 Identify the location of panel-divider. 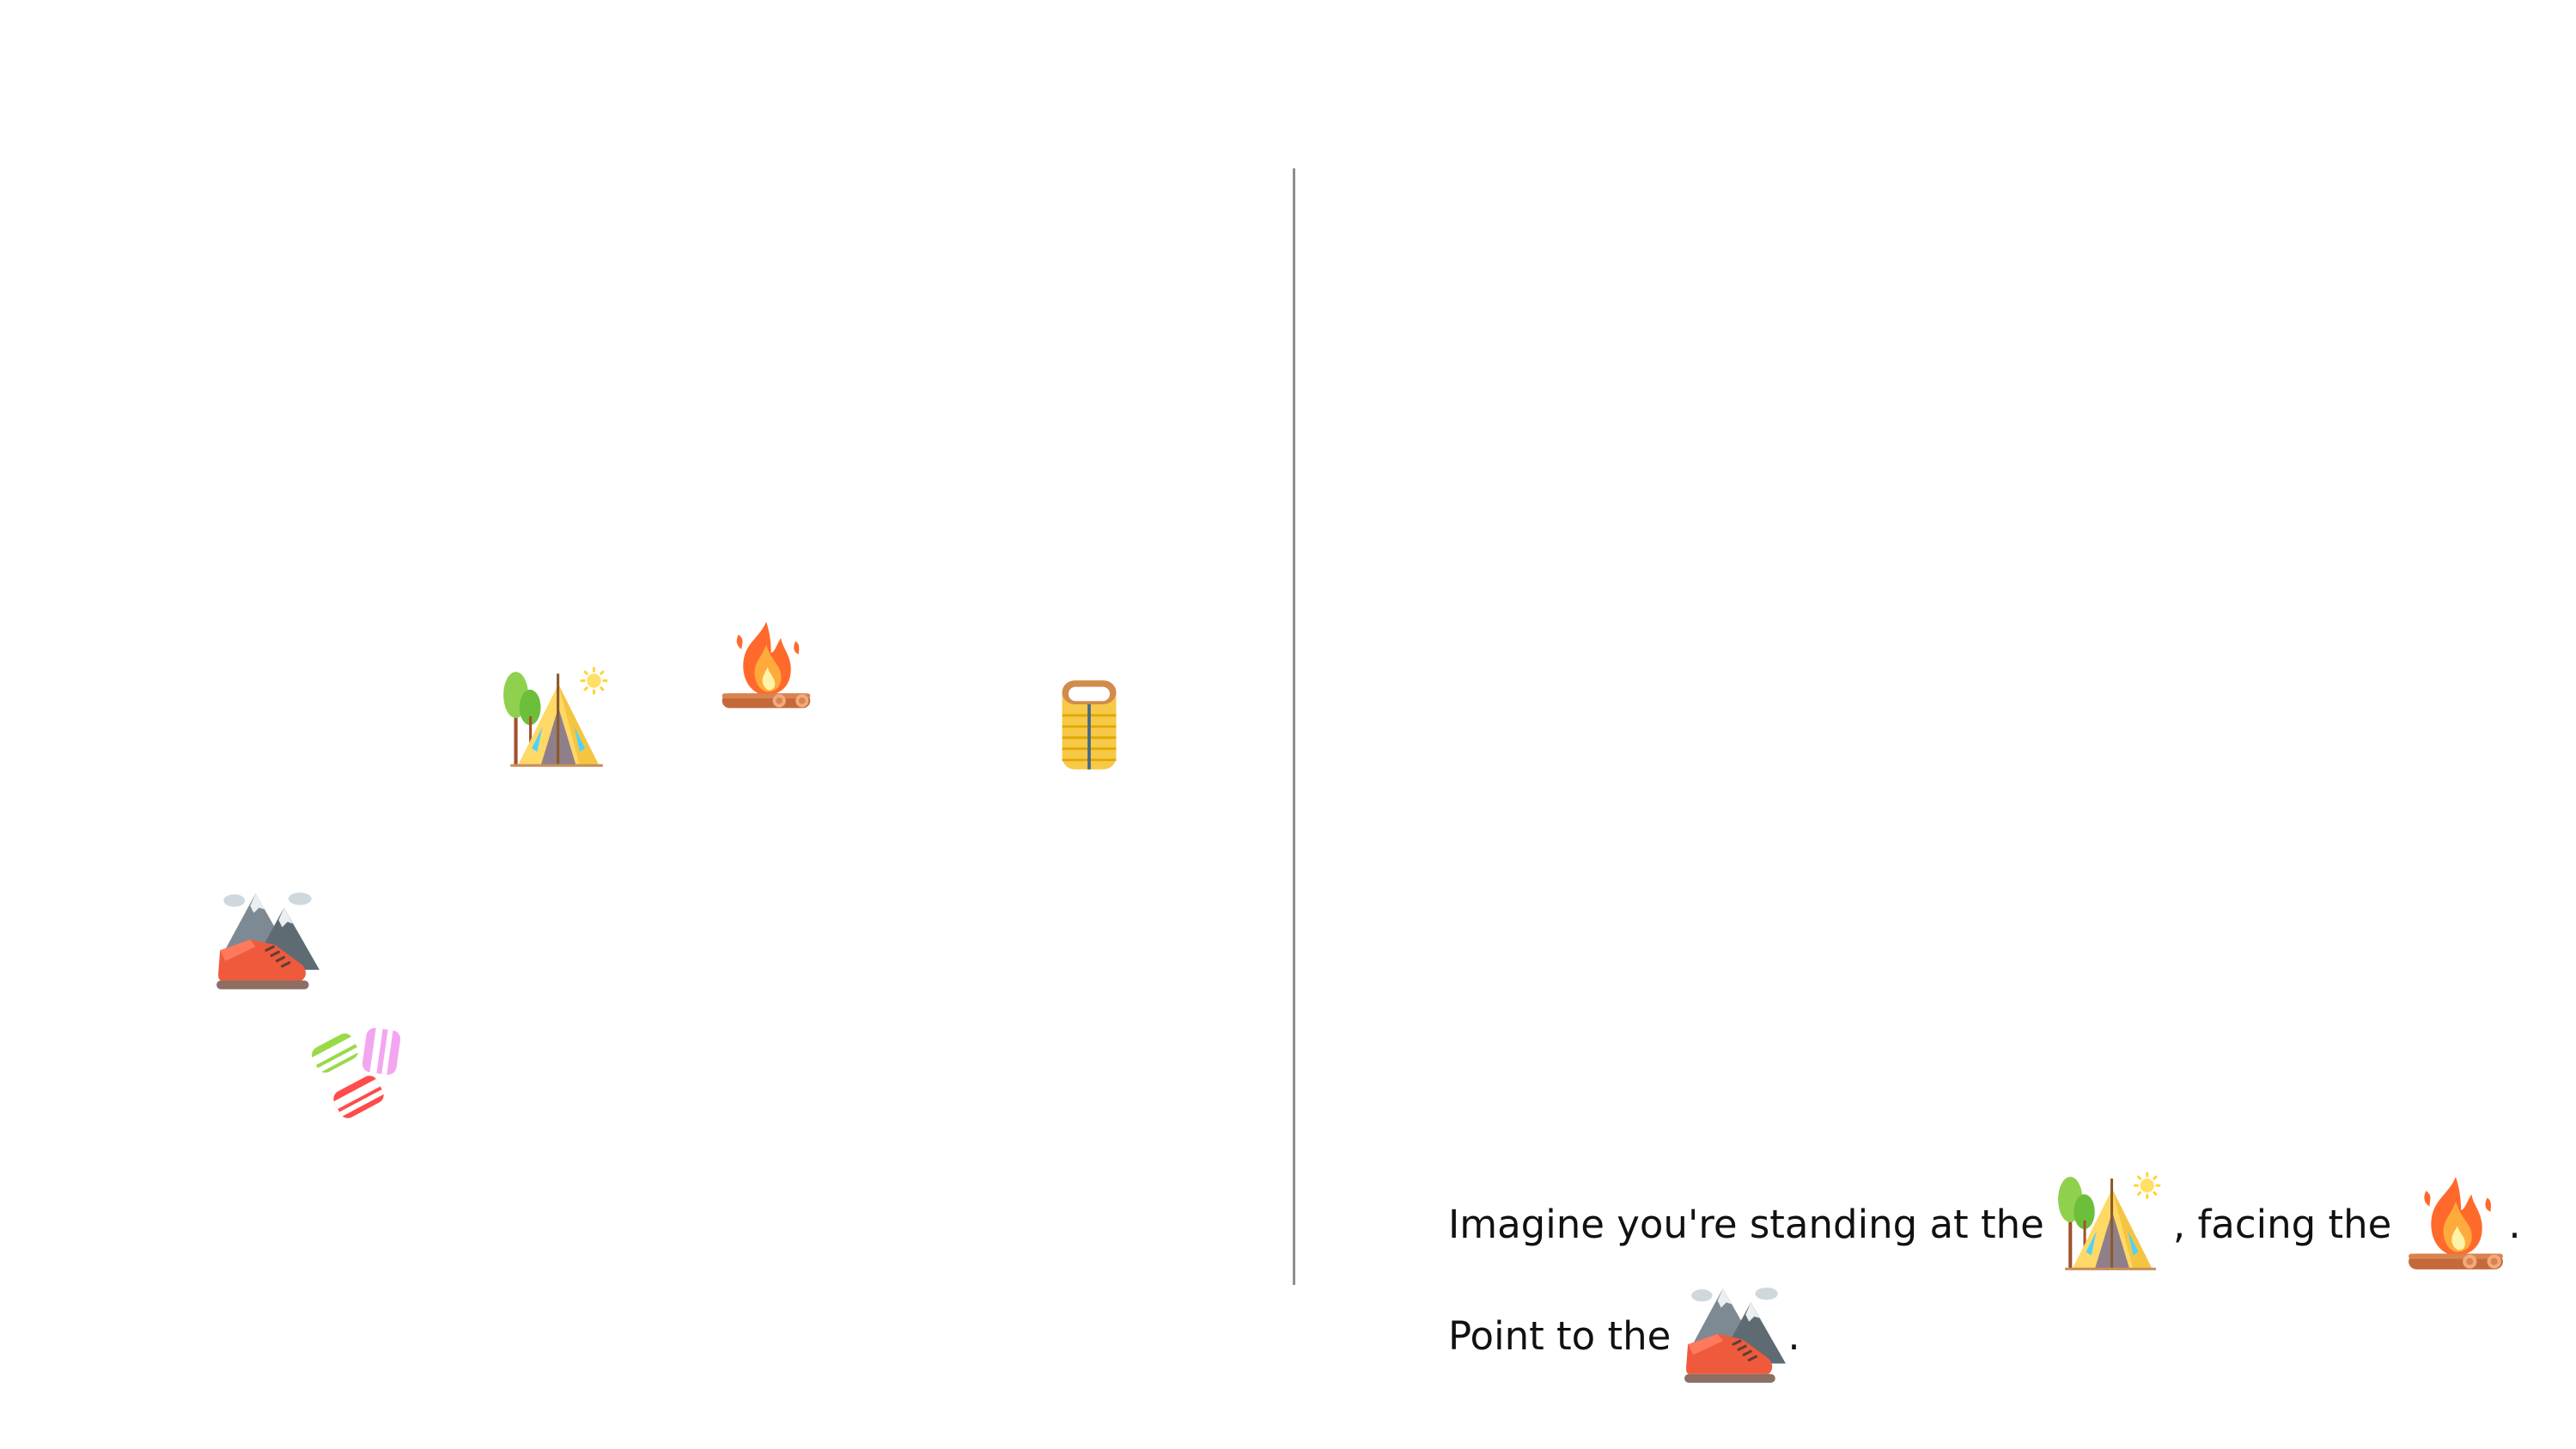
(1294, 726).